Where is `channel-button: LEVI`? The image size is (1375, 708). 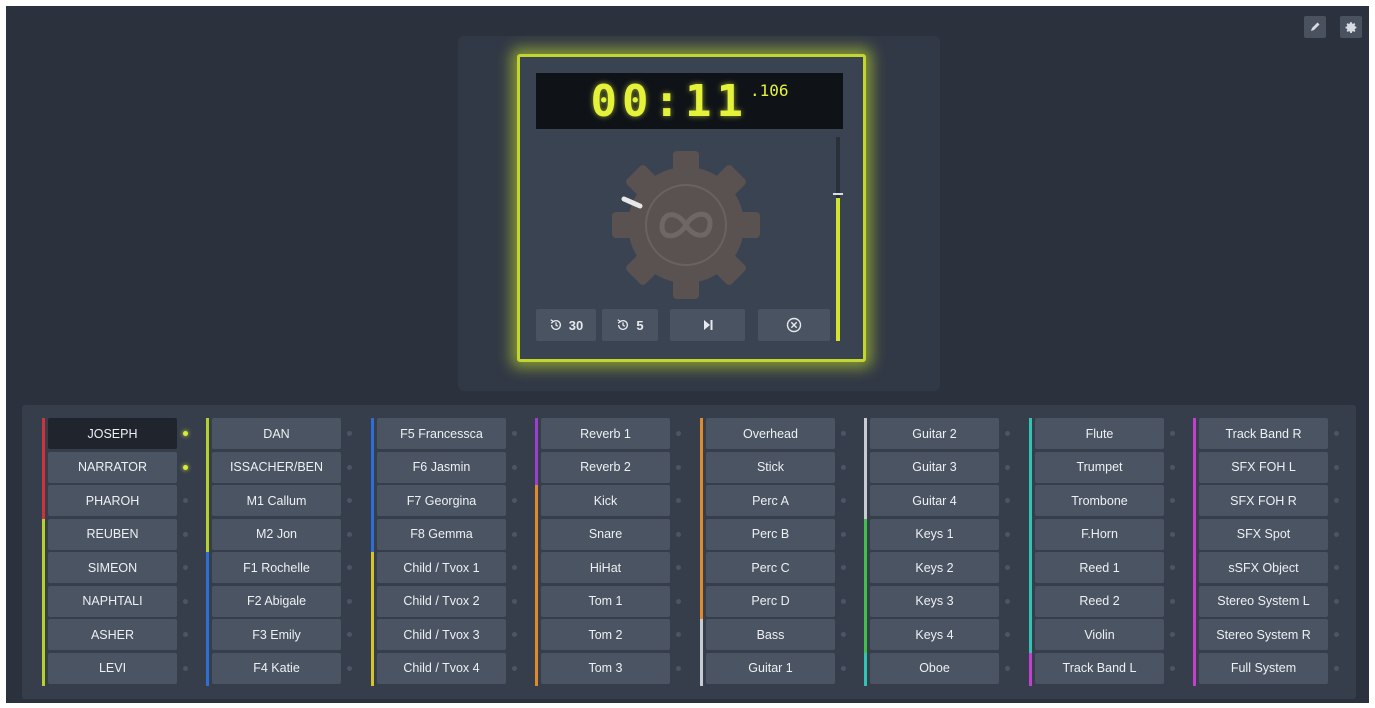
channel-button: LEVI is located at coordinates (112, 668).